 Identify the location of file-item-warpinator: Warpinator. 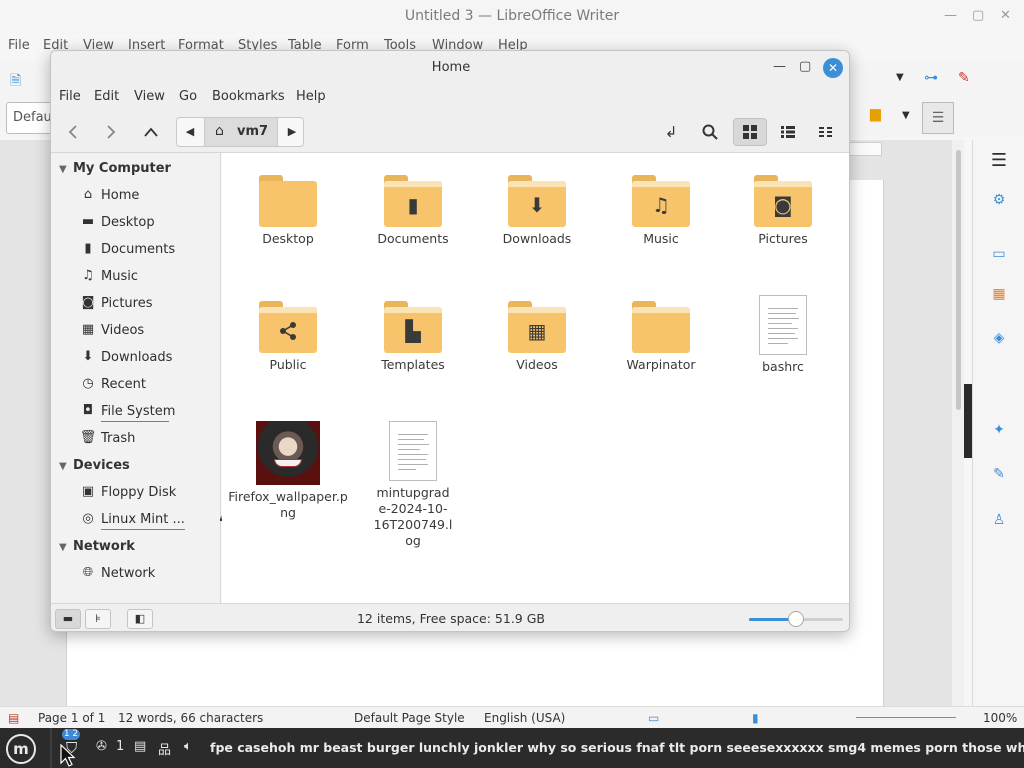
(661, 337).